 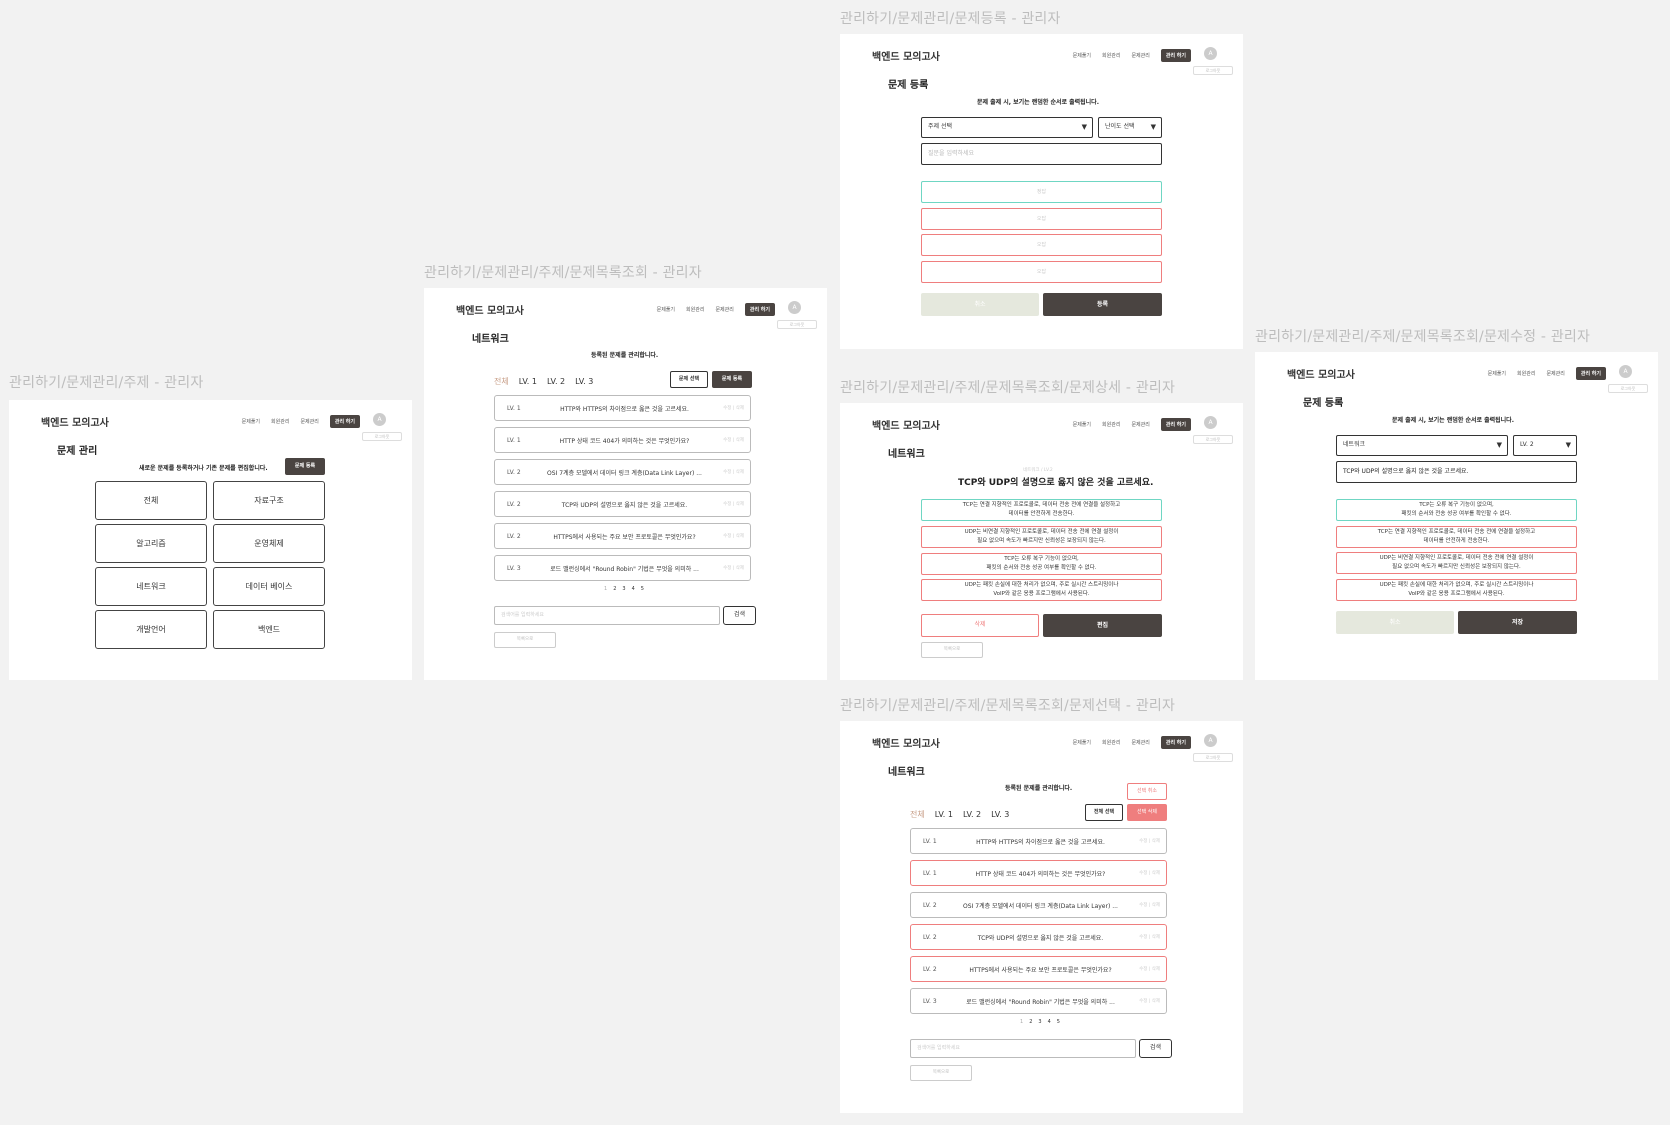 I want to click on level-select: 난이도 선택 ▼, so click(x=1130, y=127).